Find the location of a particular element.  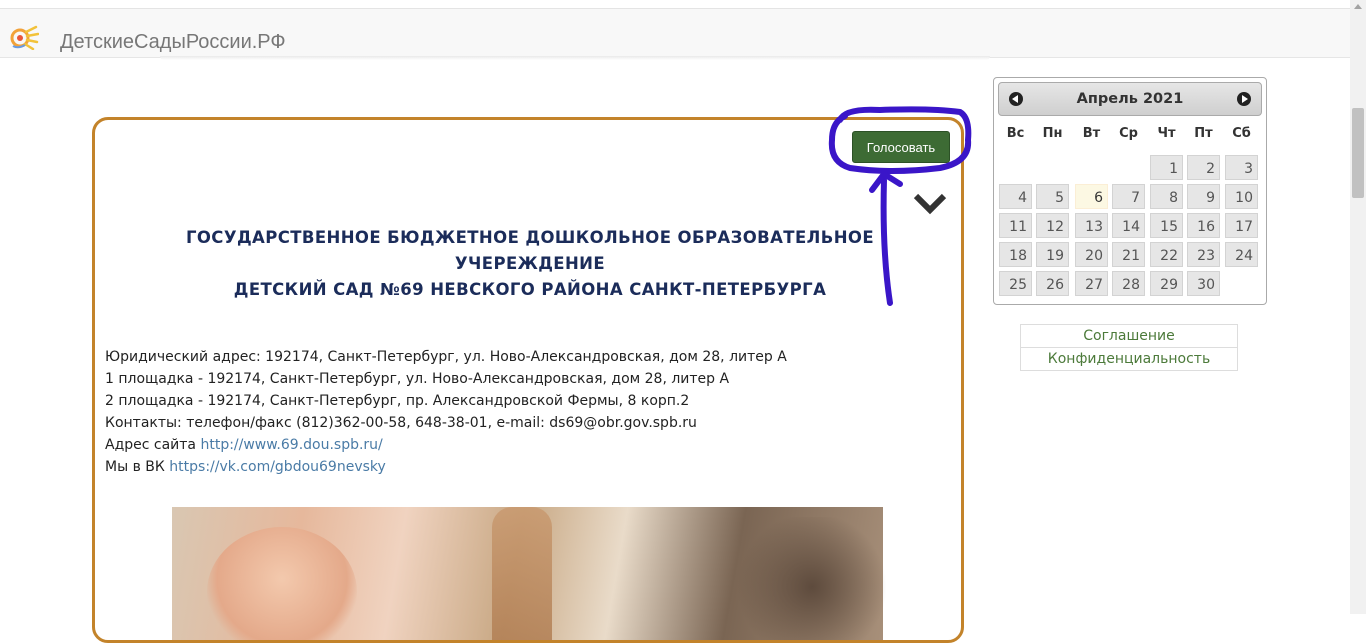

title-line-2: УЧЕРЕЖДЕНИЕ is located at coordinates (530, 263).